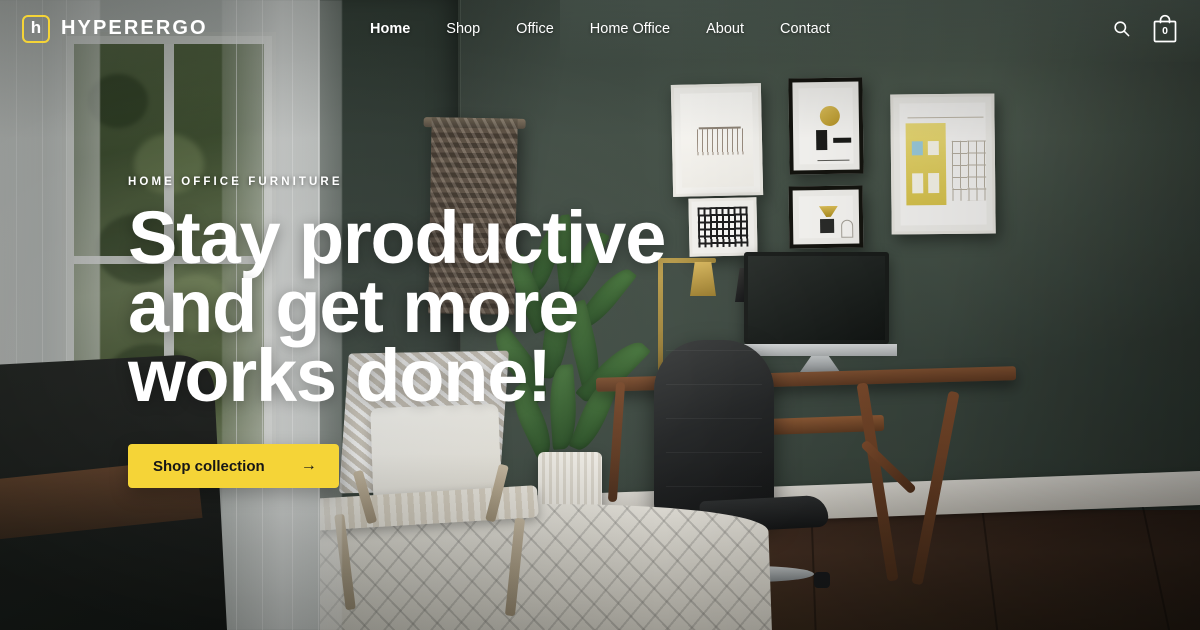 The image size is (1200, 630). What do you see at coordinates (725, 29) in the screenshot?
I see `nav-item-about: About` at bounding box center [725, 29].